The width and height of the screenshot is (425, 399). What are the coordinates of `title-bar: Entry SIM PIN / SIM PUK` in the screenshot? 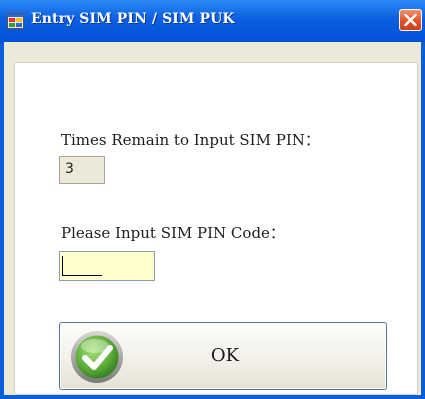 It's located at (212, 21).